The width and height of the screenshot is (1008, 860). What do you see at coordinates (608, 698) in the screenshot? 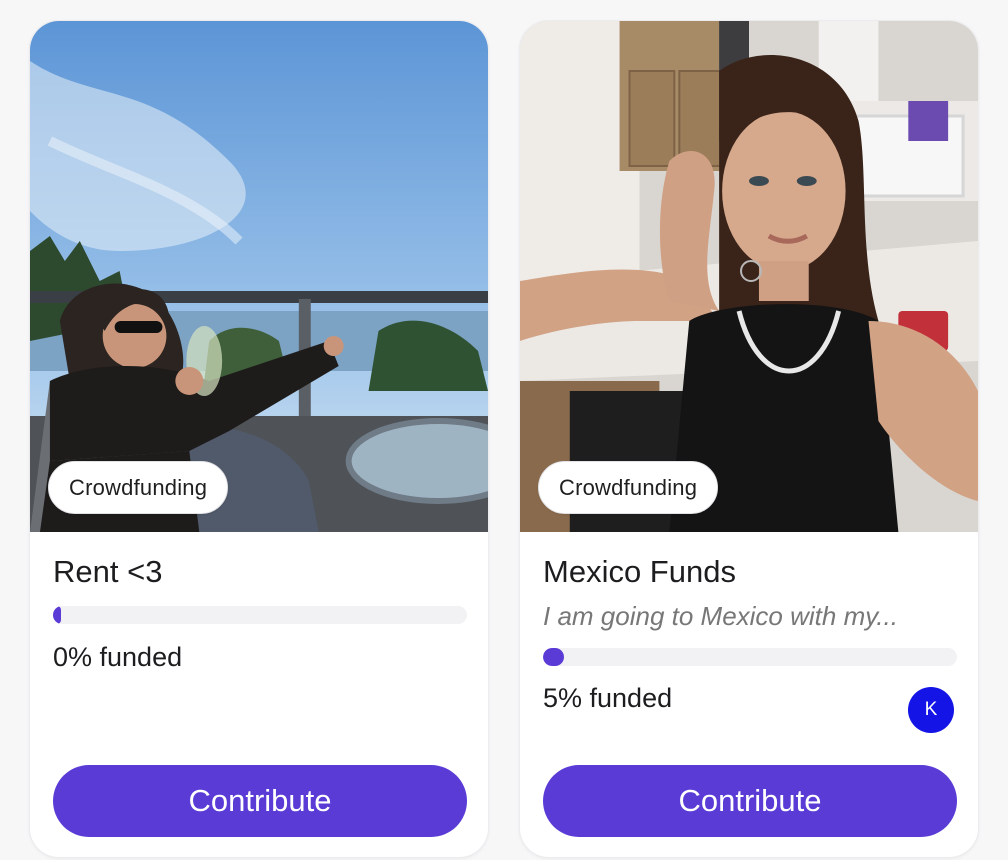
I see `funded-percent: 5% funded` at bounding box center [608, 698].